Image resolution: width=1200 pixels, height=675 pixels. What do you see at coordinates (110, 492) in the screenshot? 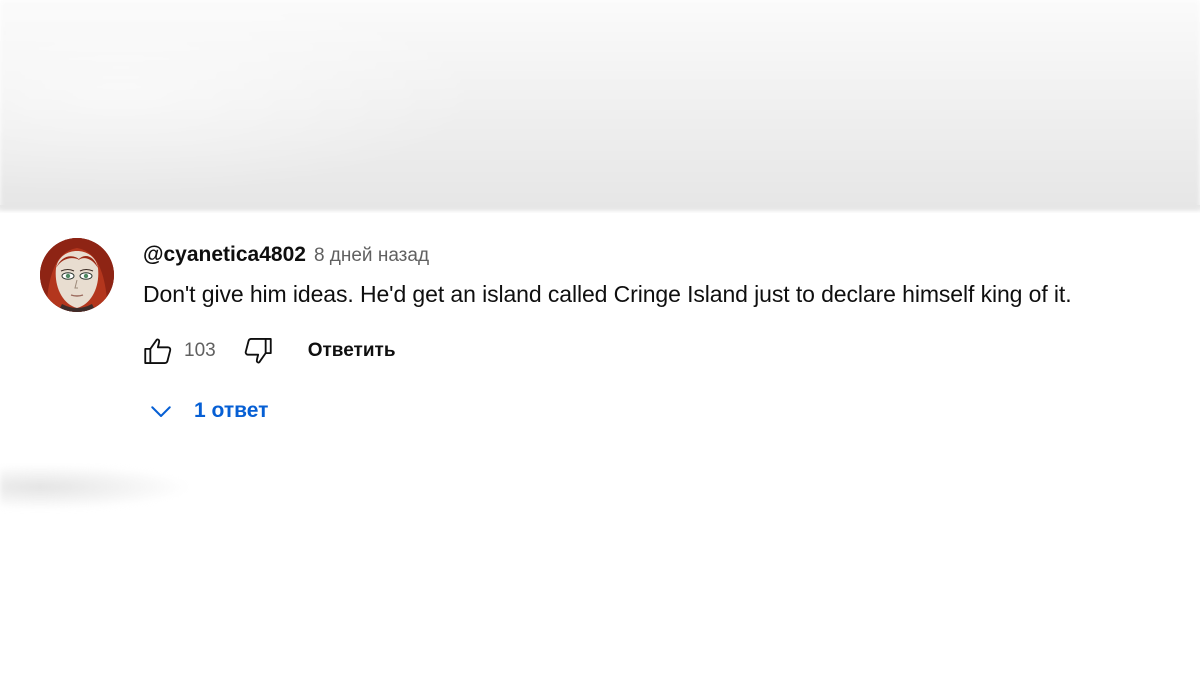
I see `blurred-next-content` at bounding box center [110, 492].